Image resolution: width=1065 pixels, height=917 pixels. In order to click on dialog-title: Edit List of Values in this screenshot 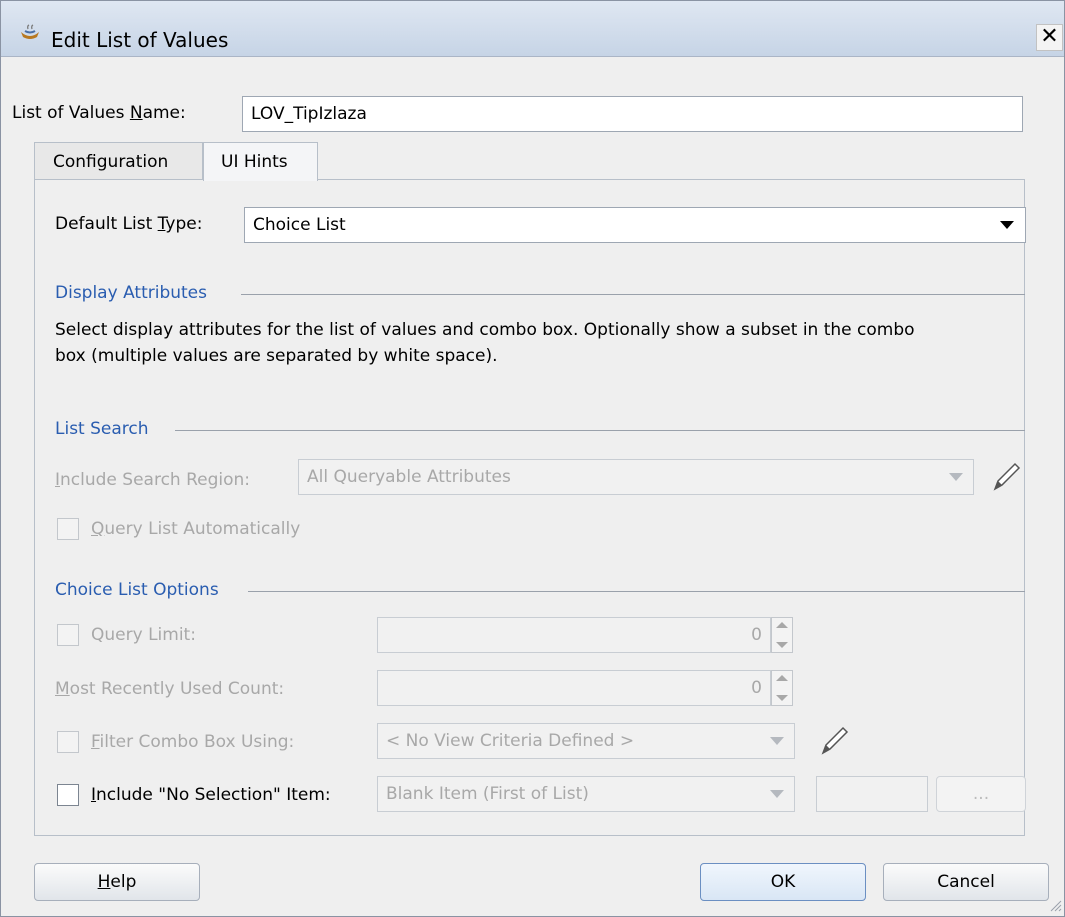, I will do `click(140, 40)`.